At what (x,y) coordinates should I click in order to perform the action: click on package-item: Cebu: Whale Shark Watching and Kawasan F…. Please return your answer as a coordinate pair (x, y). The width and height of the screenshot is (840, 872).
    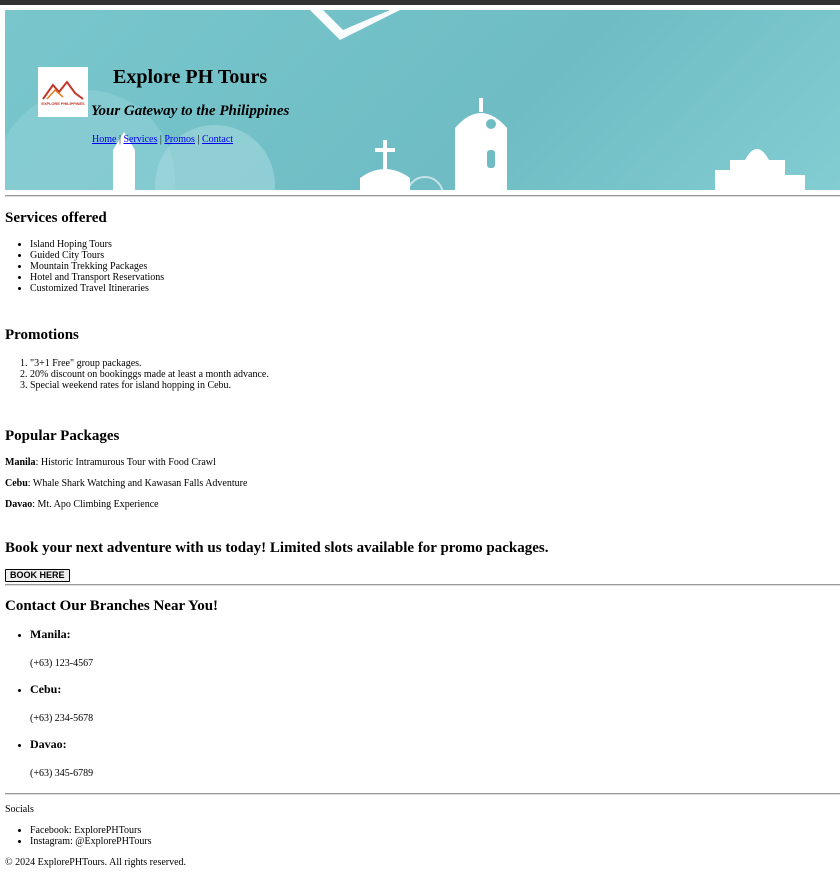
    Looking at the image, I should click on (422, 484).